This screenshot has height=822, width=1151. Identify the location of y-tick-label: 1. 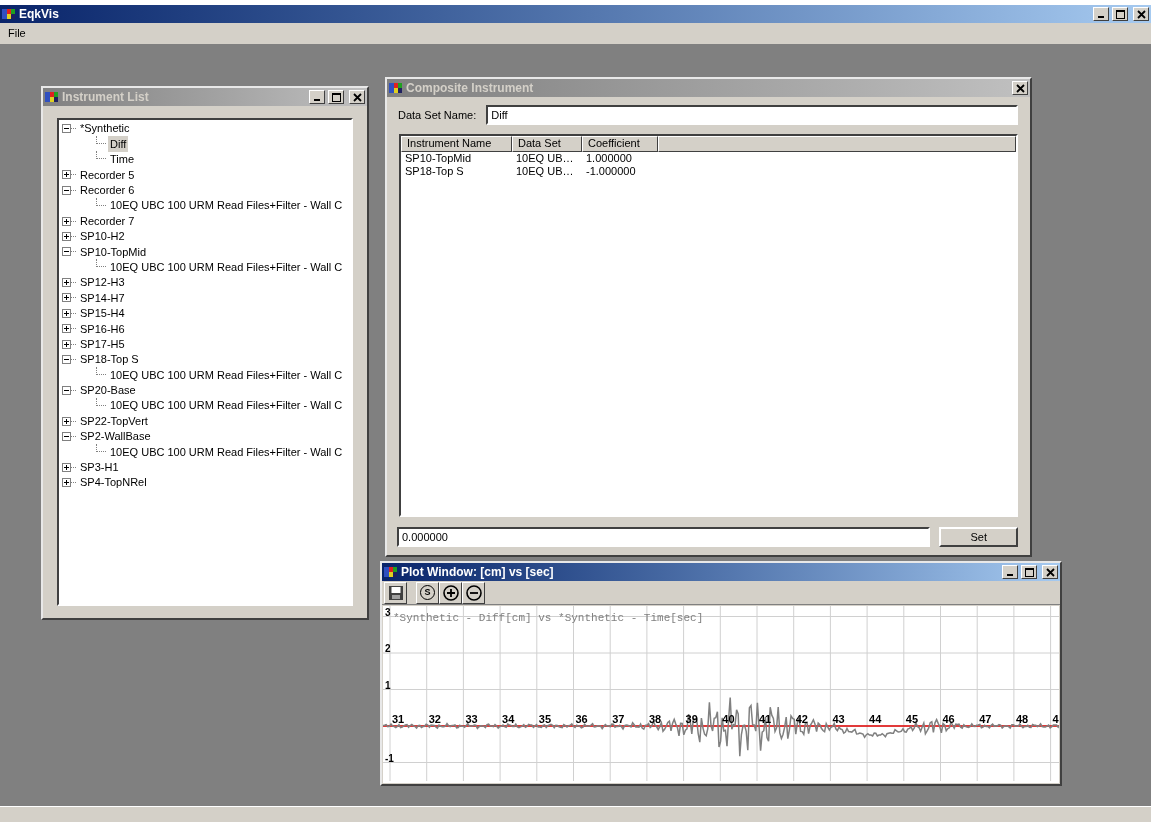
(388, 685).